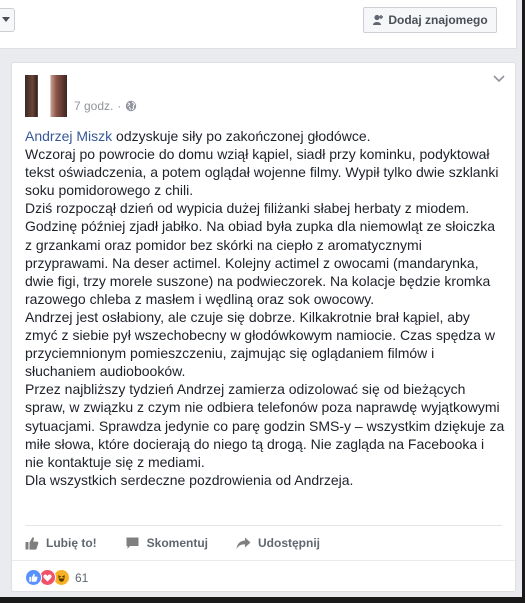 The image size is (525, 603). I want to click on share-arrow-icon, so click(243, 543).